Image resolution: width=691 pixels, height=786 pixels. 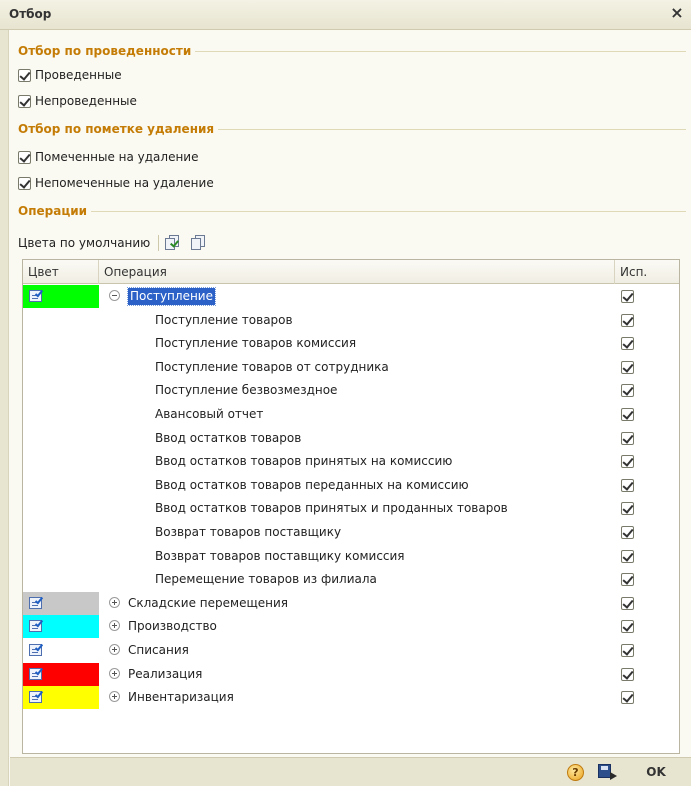 What do you see at coordinates (351, 674) in the screenshot?
I see `table-row: Реализация` at bounding box center [351, 674].